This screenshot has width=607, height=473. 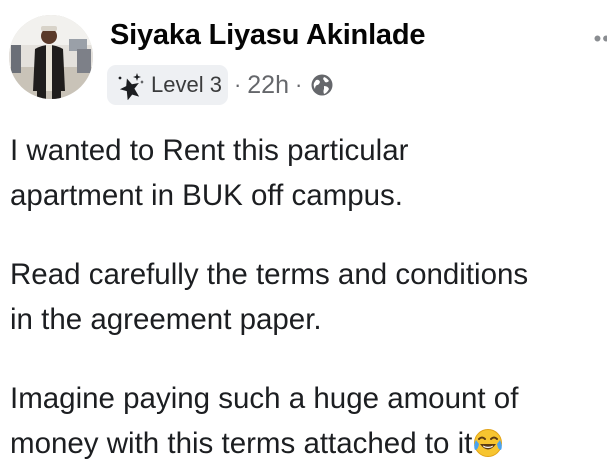 What do you see at coordinates (600, 39) in the screenshot?
I see `more-options-icon: ••` at bounding box center [600, 39].